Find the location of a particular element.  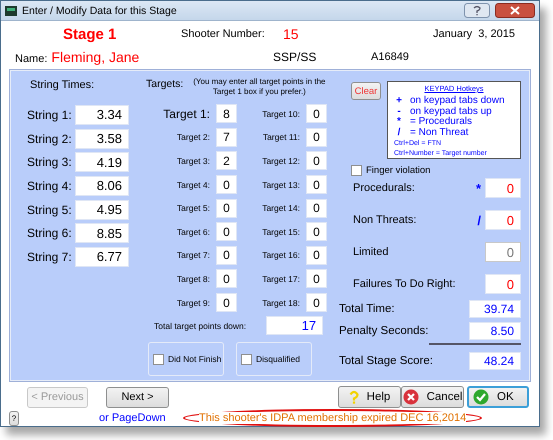

target-label: Target 16: is located at coordinates (281, 255).